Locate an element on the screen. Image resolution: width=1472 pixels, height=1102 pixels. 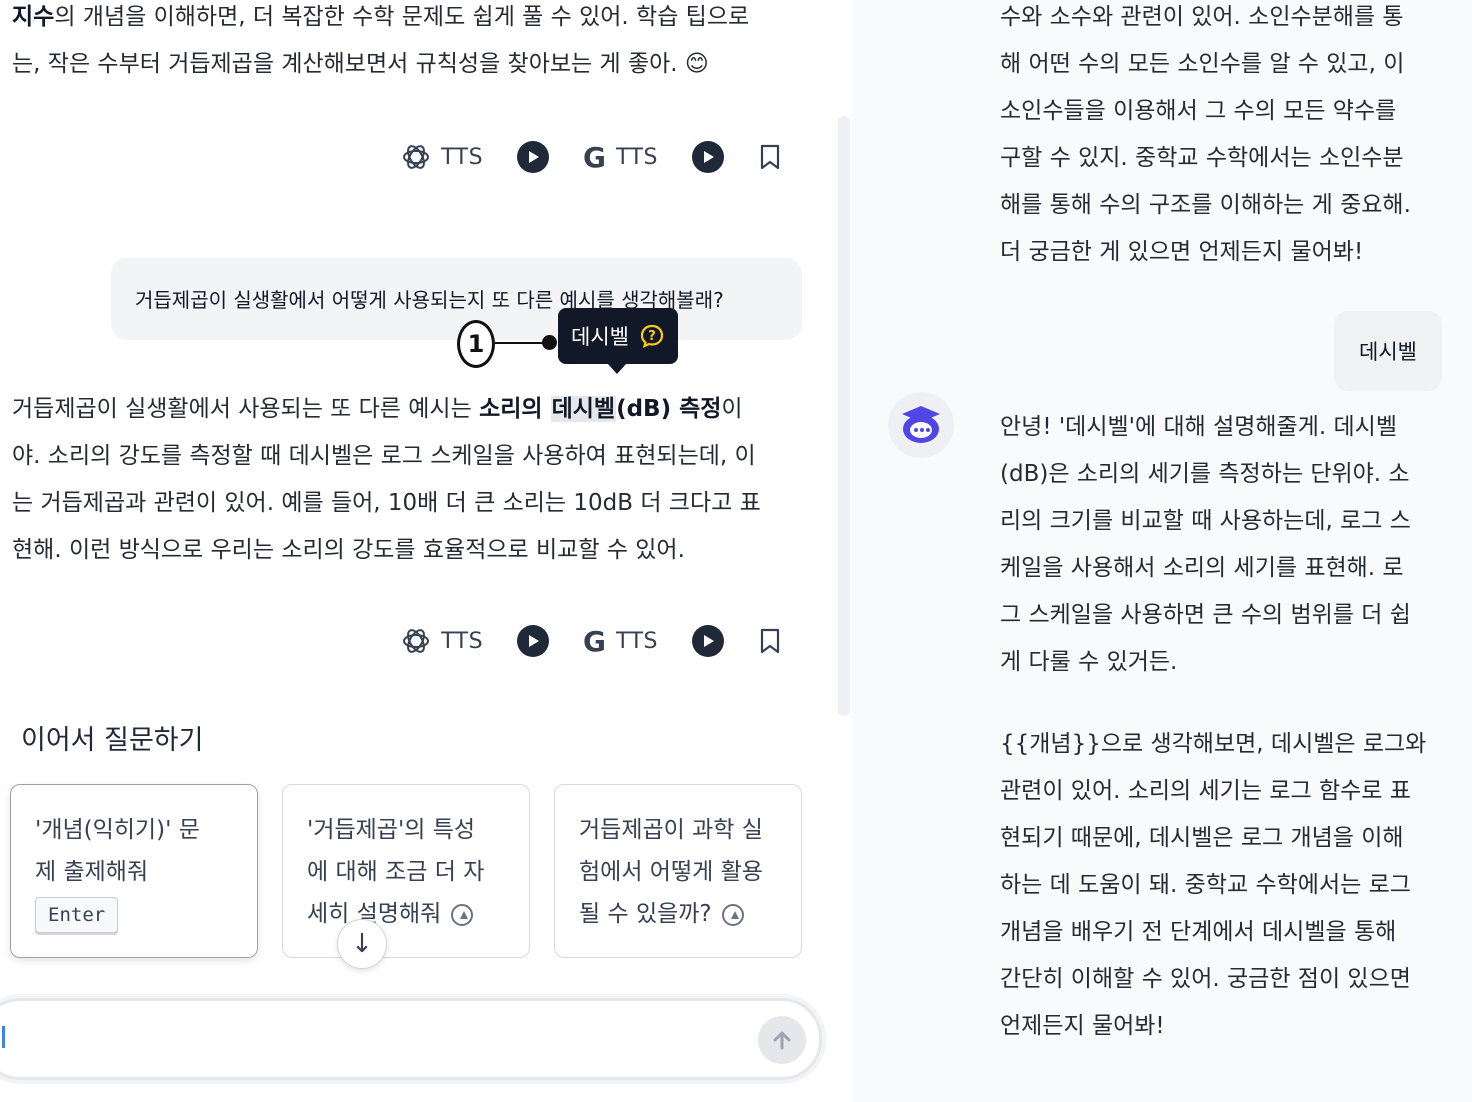
message-text: 개념을 배우기 전 단계에서 데시벨을 통해 is located at coordinates (1198, 932).